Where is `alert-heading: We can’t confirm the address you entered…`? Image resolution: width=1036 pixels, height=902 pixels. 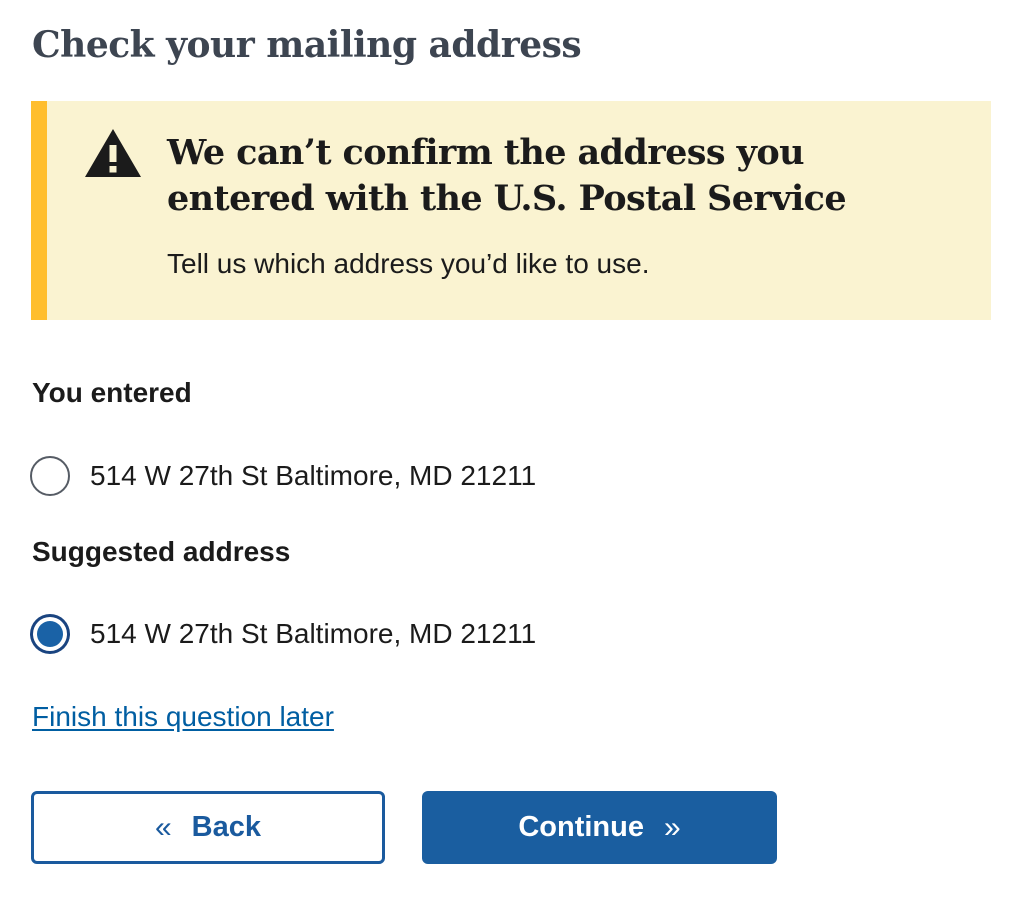
alert-heading: We can’t confirm the address you entered… is located at coordinates (507, 175).